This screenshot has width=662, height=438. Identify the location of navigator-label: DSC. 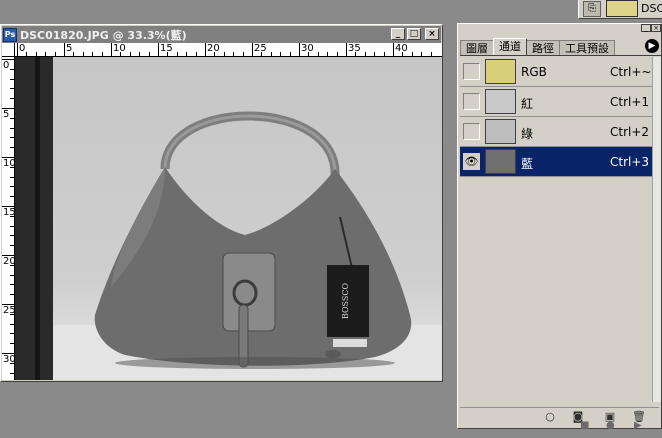
(651, 8).